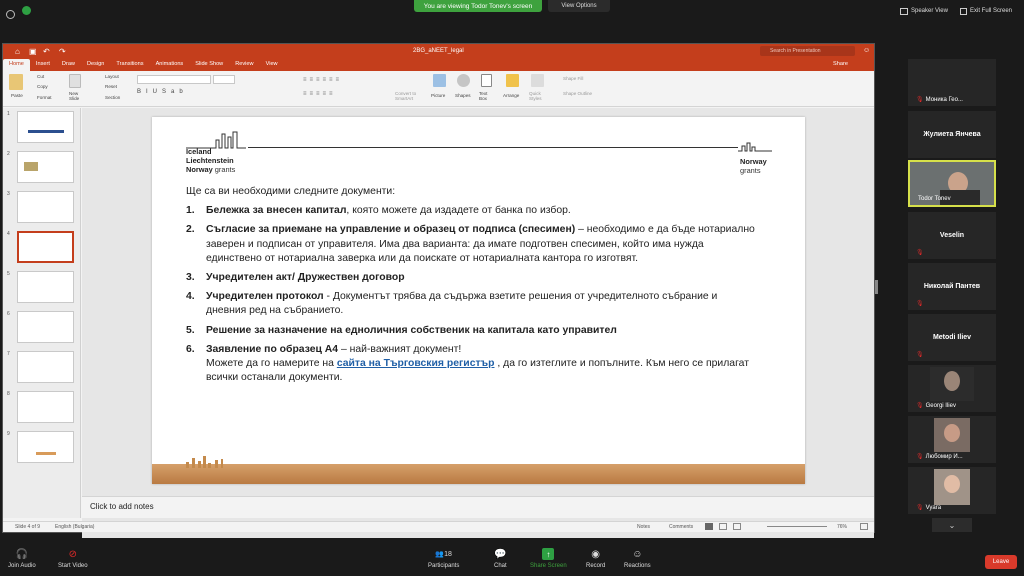 The image size is (1024, 576). I want to click on reset-button: Reset, so click(111, 86).